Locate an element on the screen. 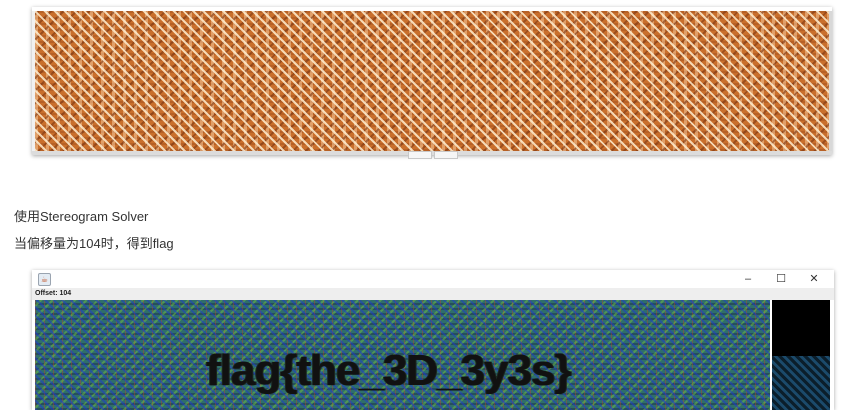  instruction-text: 使用Stereogram Solver is located at coordinates (81, 216).